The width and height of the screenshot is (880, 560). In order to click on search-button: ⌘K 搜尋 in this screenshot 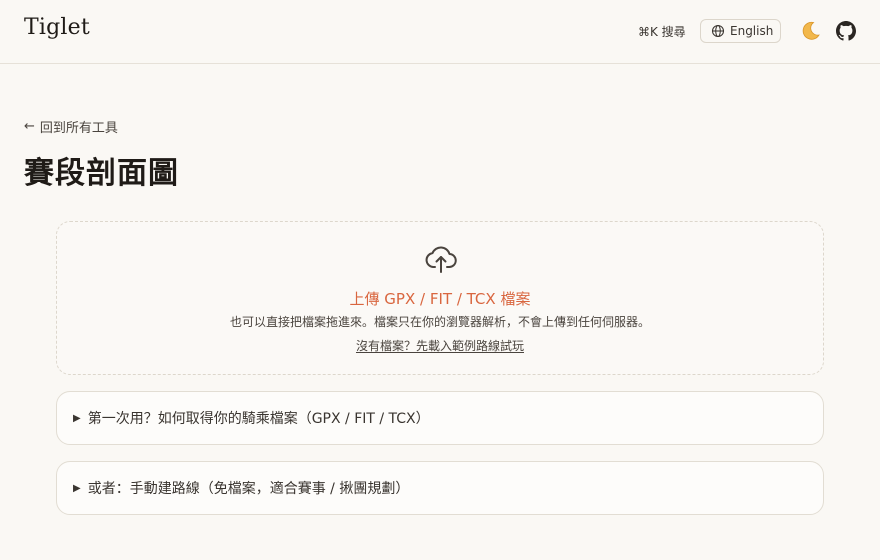, I will do `click(662, 31)`.